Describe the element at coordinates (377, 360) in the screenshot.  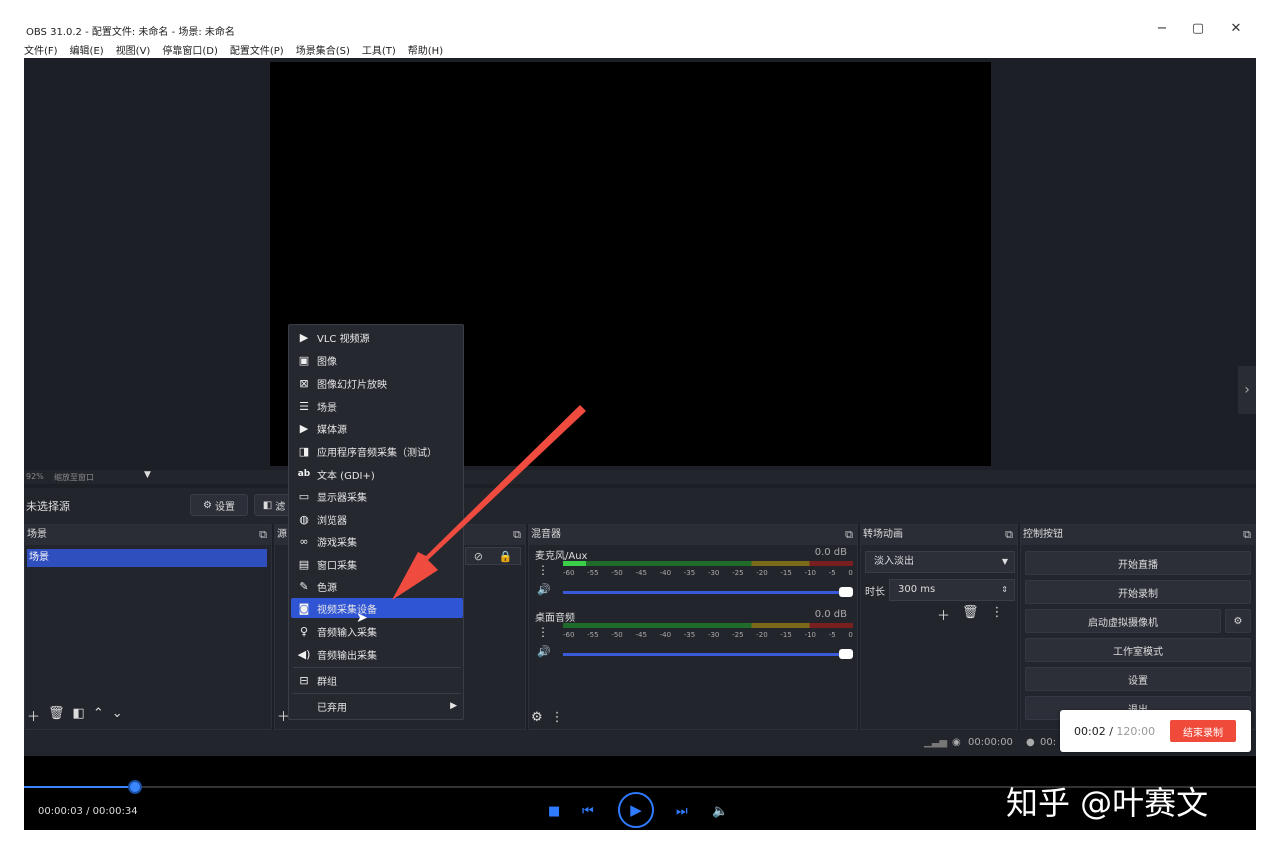
I see `menu-item-image: ▣ 图像` at that location.